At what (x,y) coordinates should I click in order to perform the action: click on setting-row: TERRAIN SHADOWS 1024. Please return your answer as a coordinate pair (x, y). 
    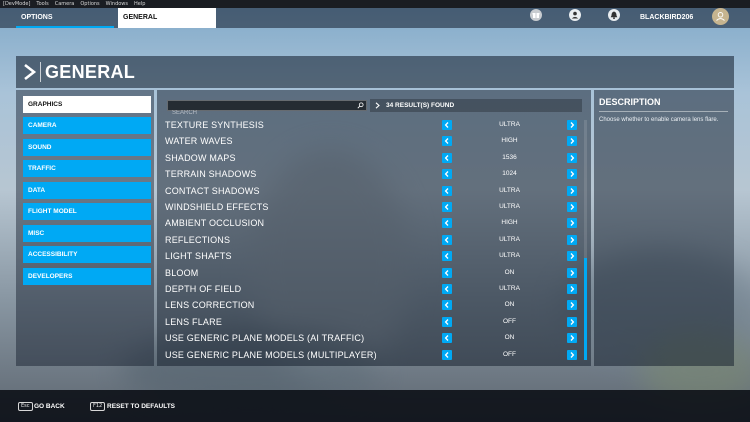
    Looking at the image, I should click on (372, 174).